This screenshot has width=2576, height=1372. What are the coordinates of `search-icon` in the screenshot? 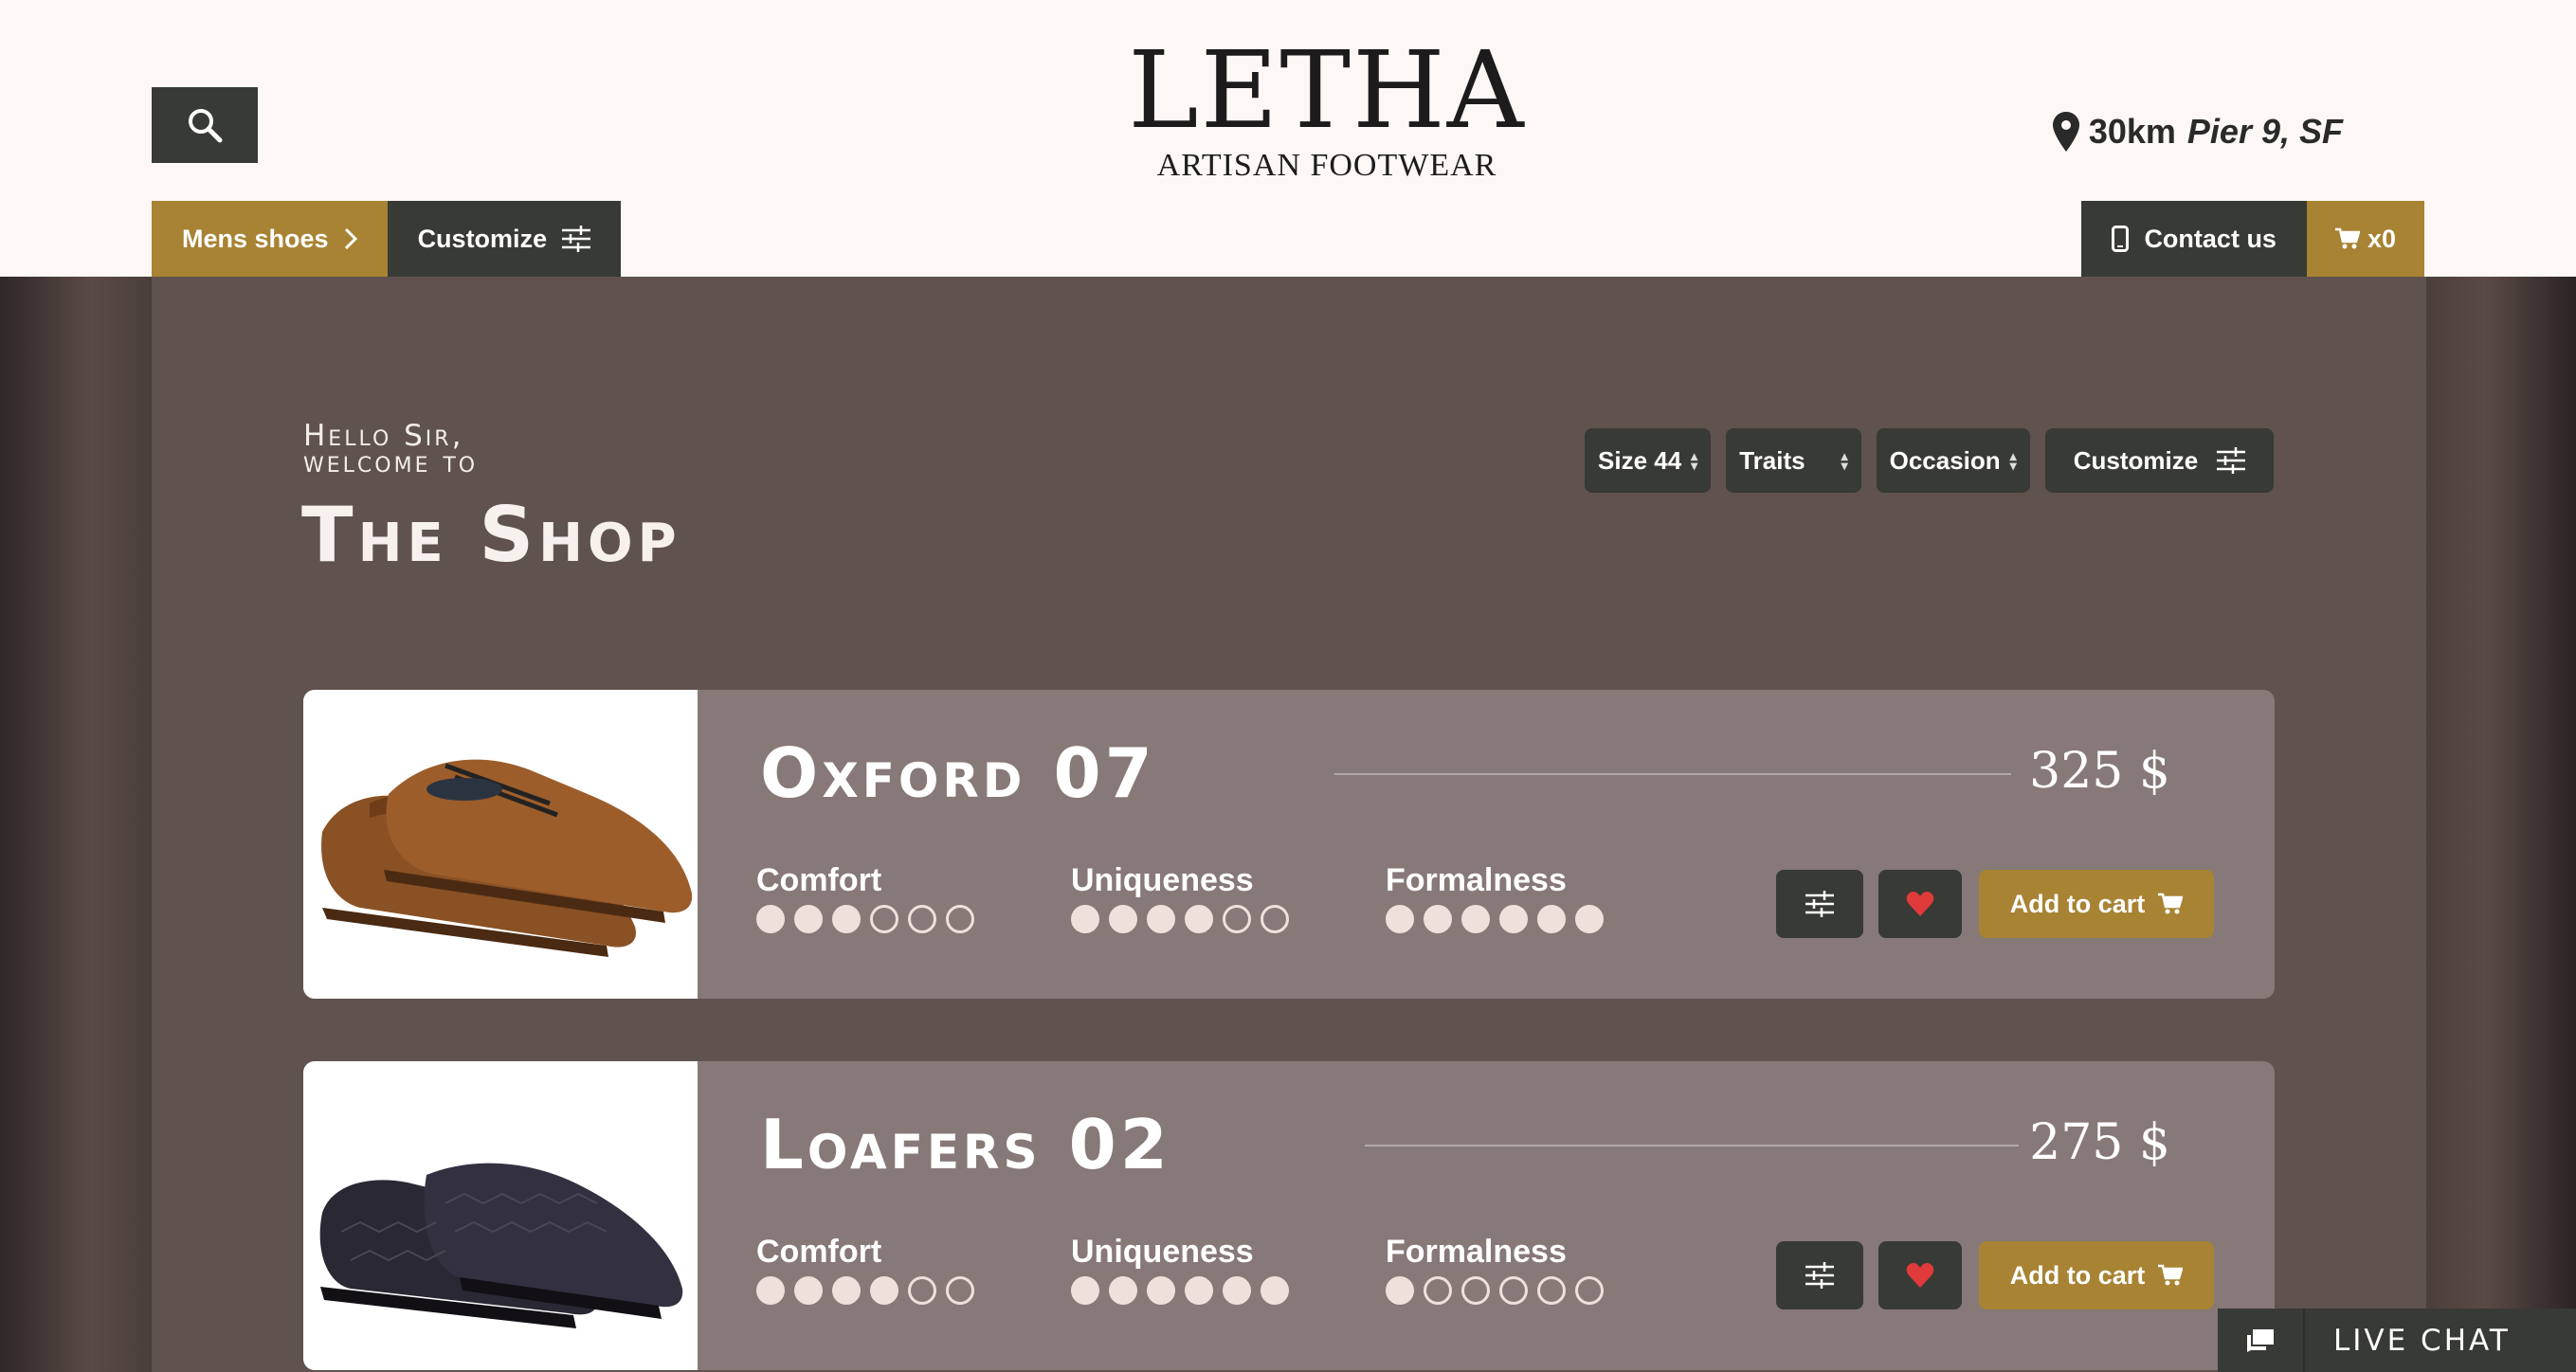 It's located at (206, 126).